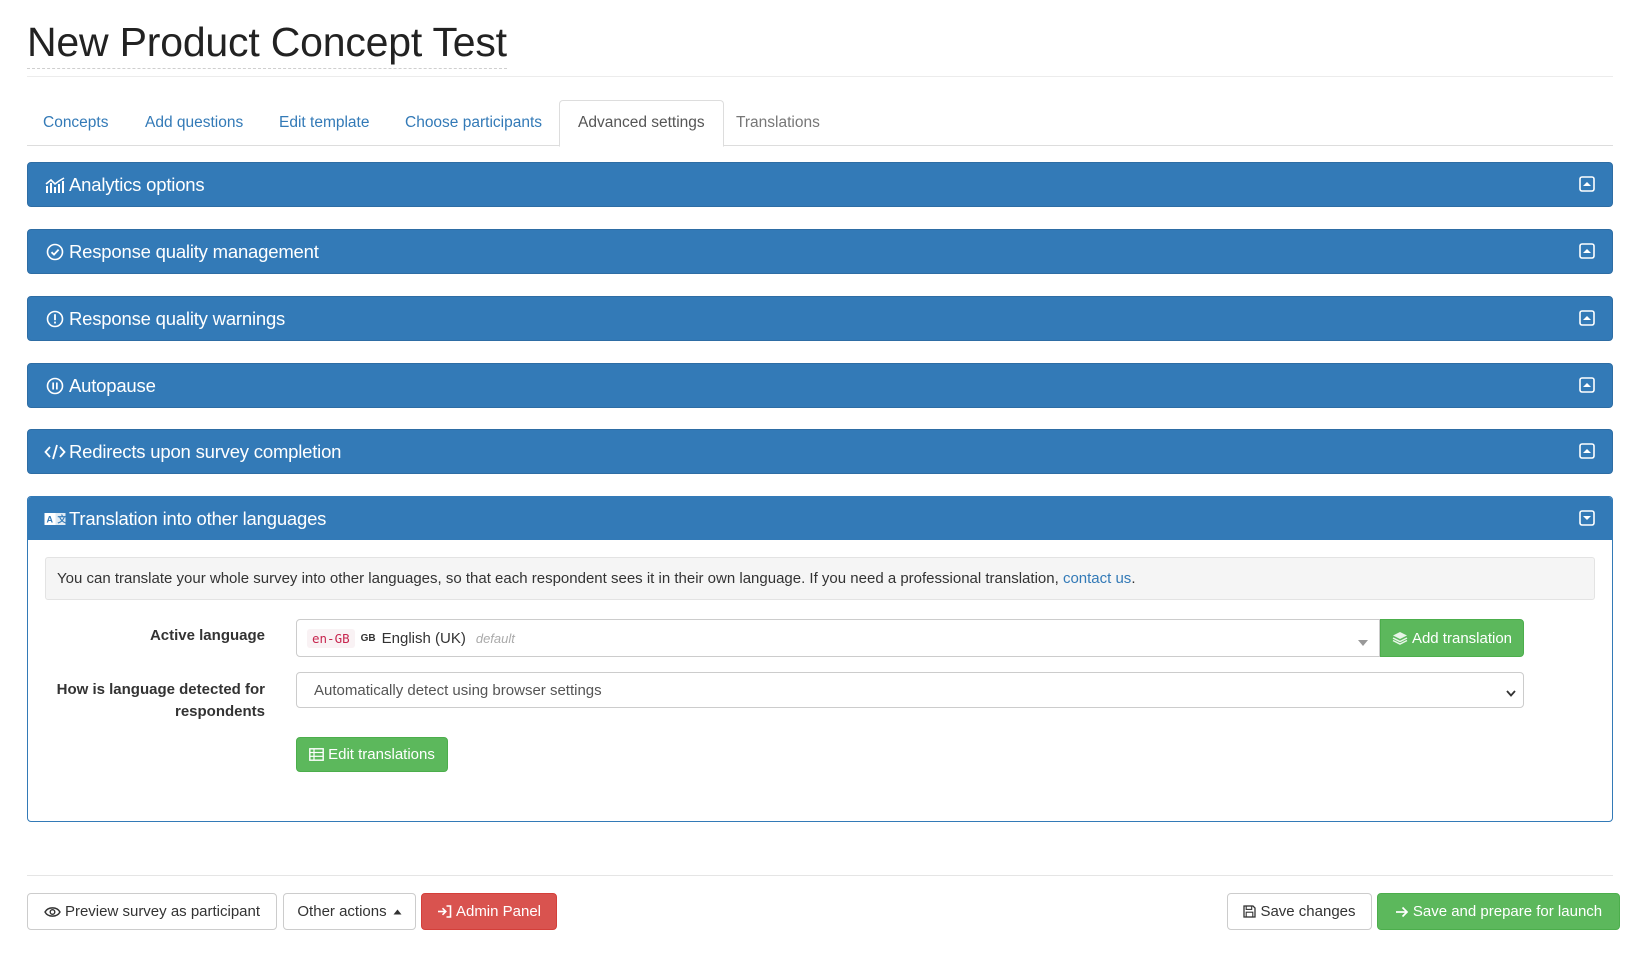  I want to click on active-language-label: Active language, so click(207, 635).